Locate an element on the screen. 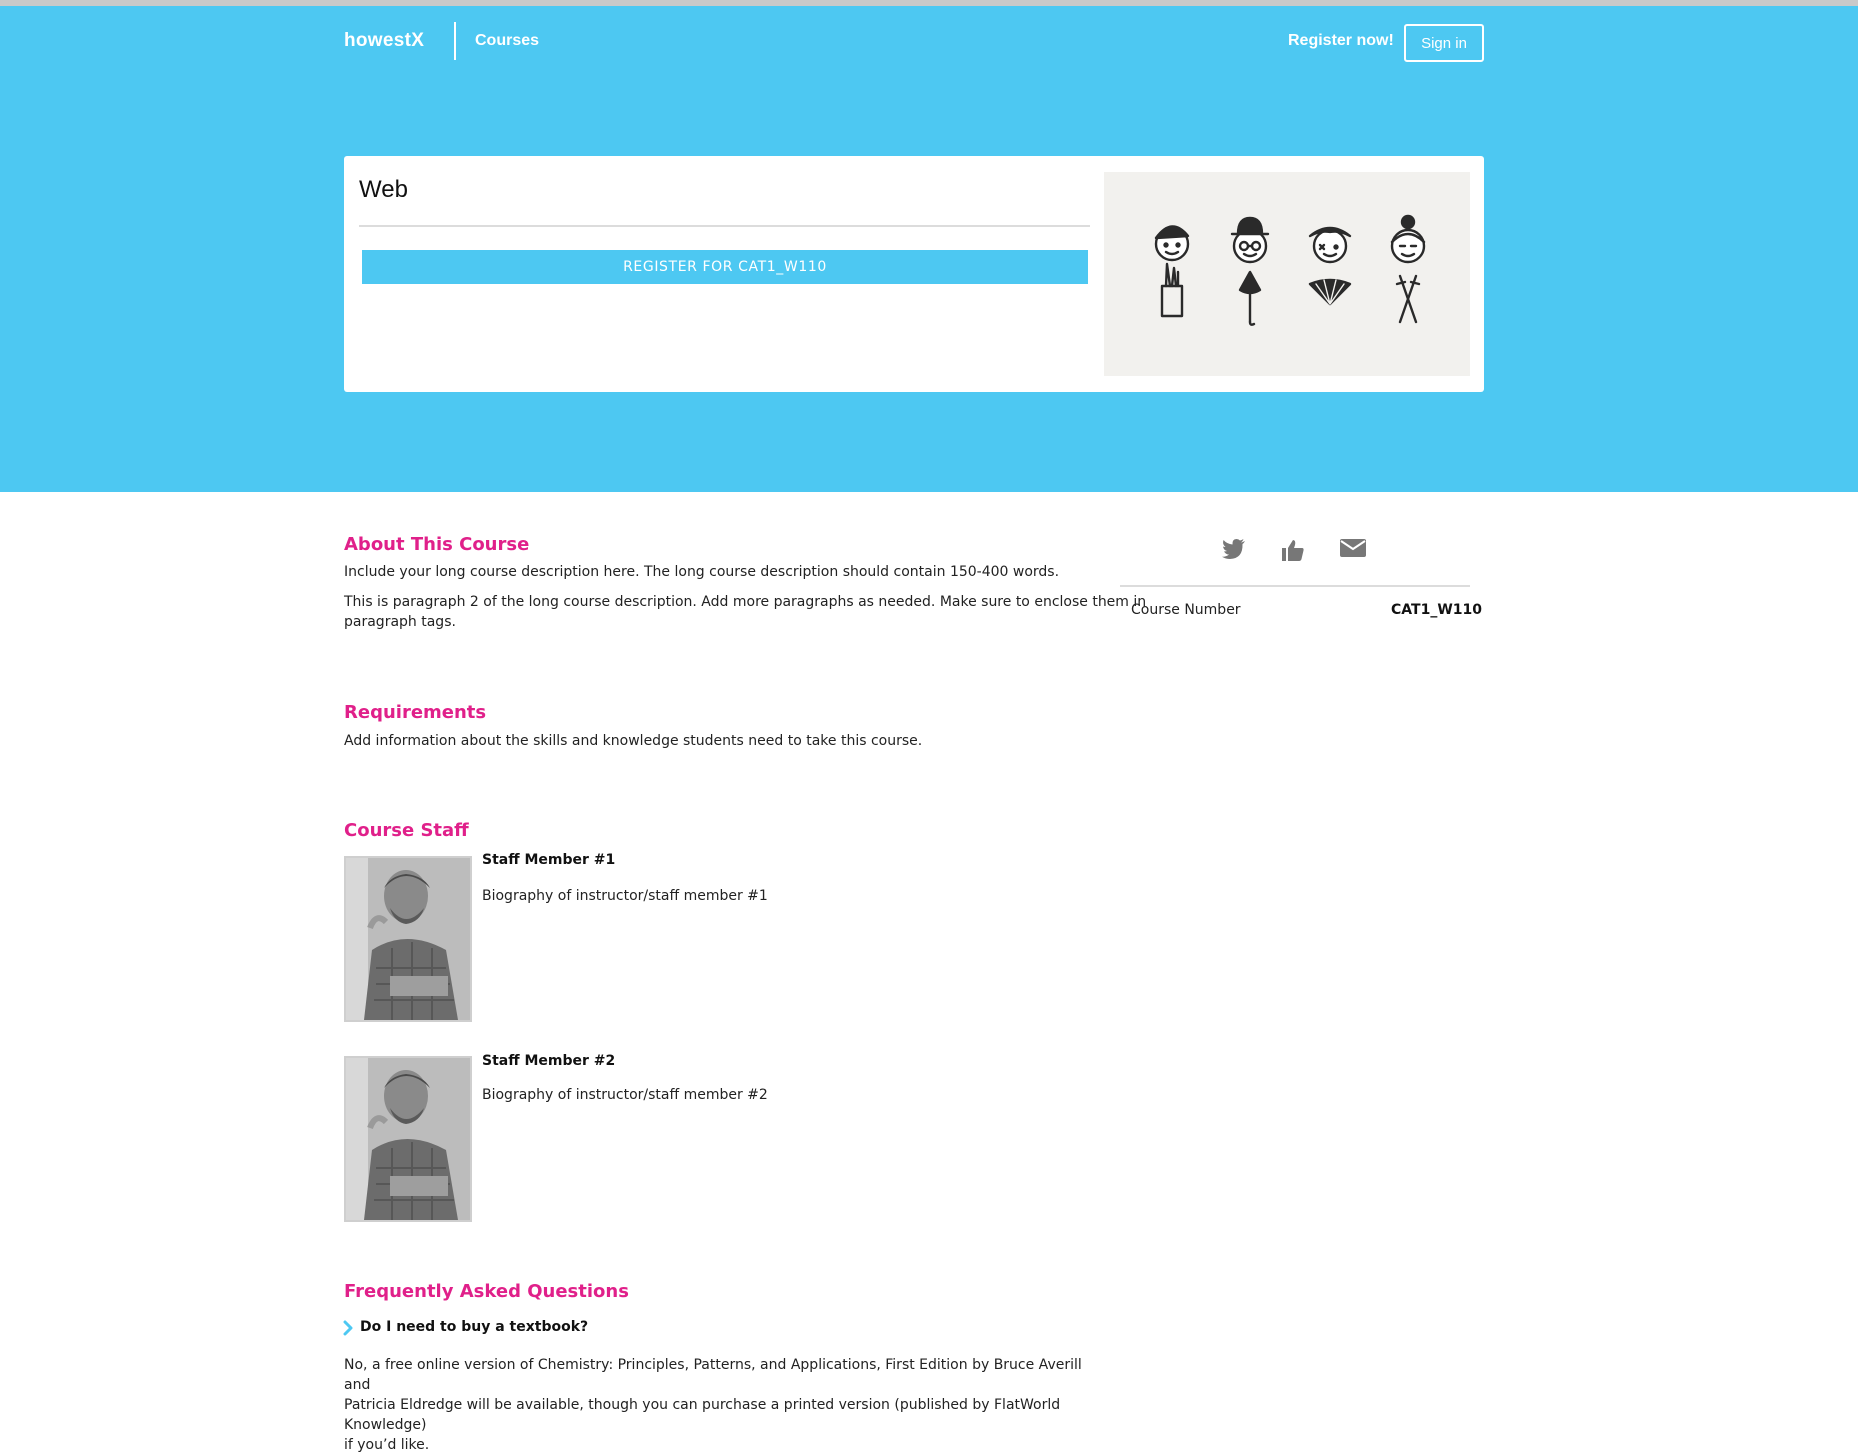 The height and width of the screenshot is (1455, 1858). staff-bio-1: Biography of instructor/staff member #1 is located at coordinates (625, 896).